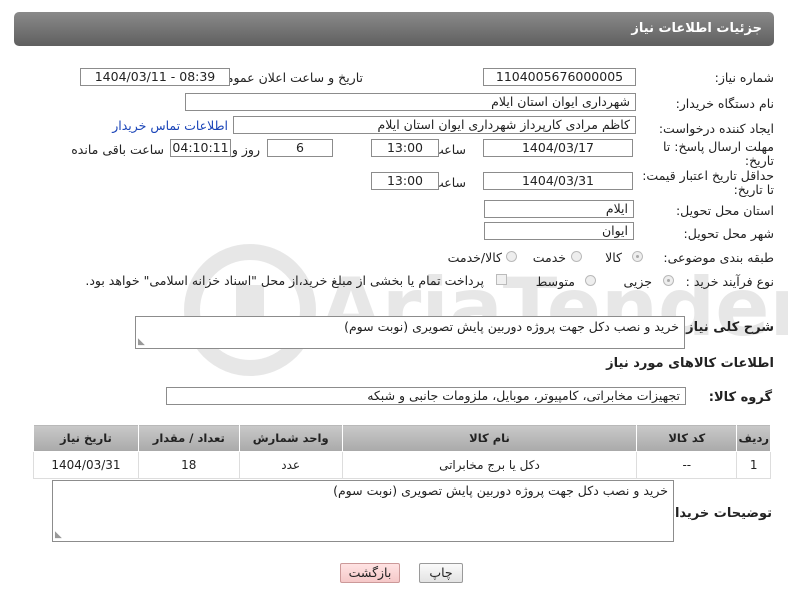 The image size is (788, 598). Describe the element at coordinates (511, 256) in the screenshot. I see `category-both-radio` at that location.